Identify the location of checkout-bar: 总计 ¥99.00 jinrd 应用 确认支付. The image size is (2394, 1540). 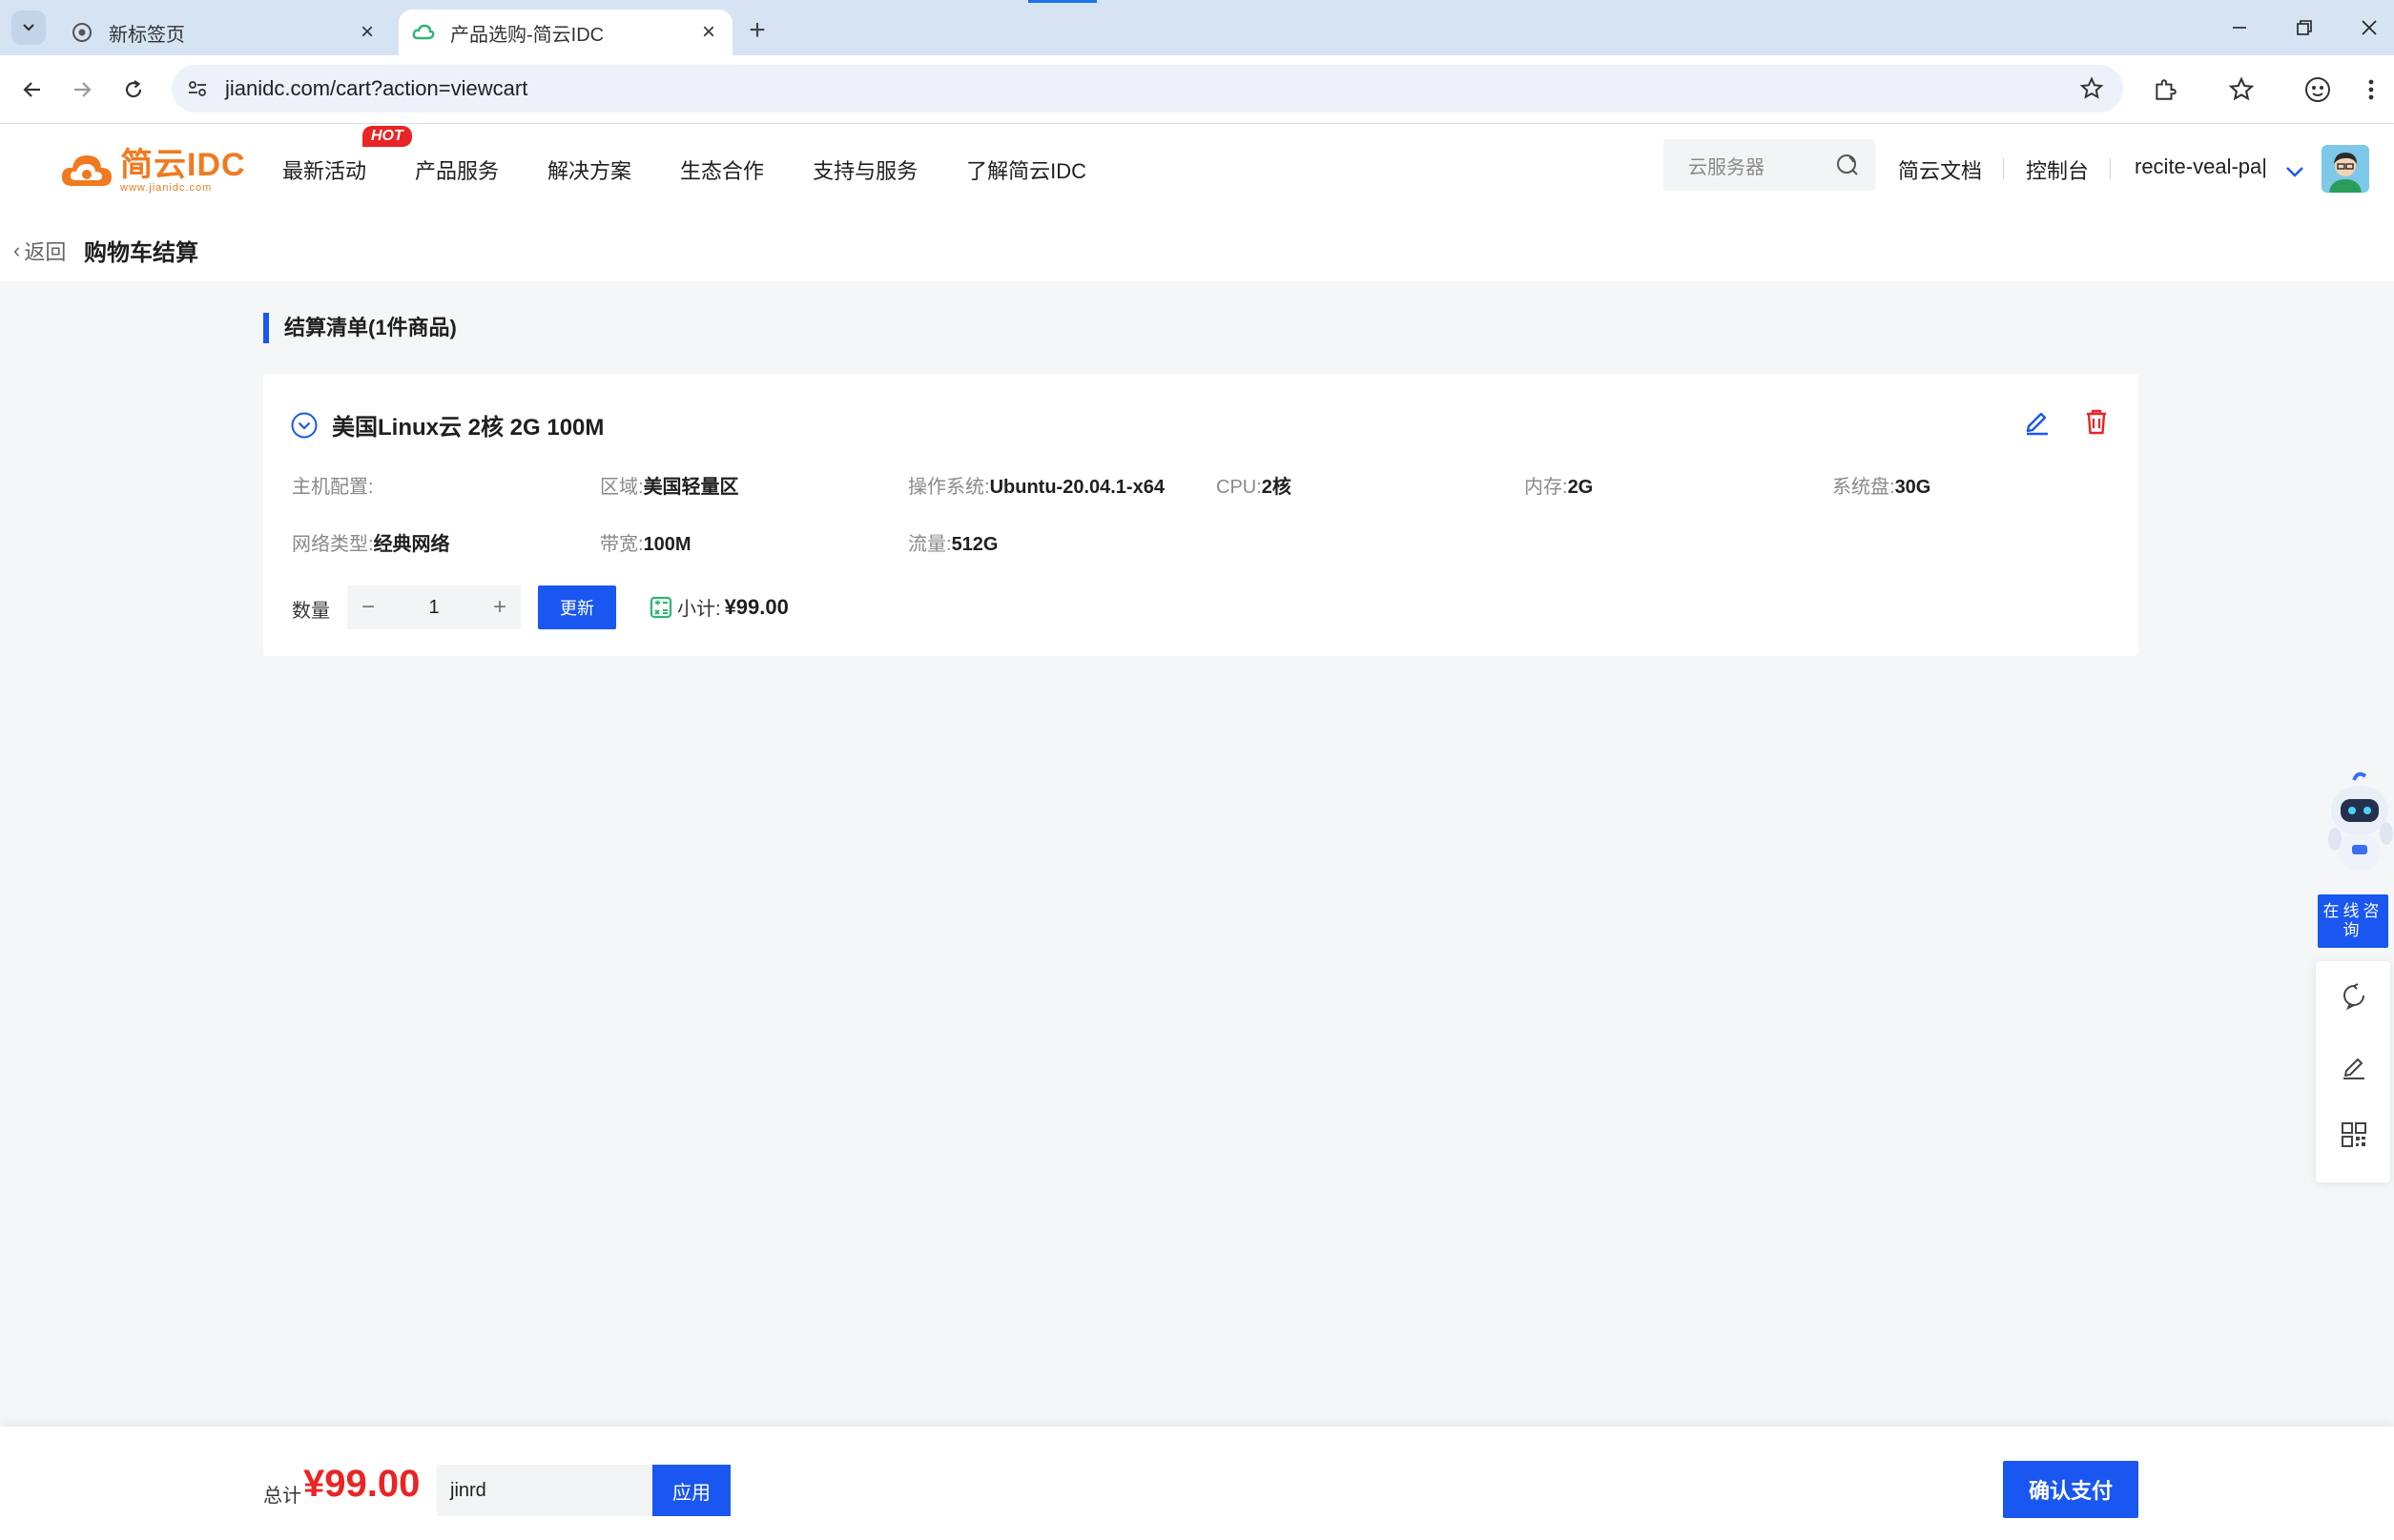
(1197, 1483).